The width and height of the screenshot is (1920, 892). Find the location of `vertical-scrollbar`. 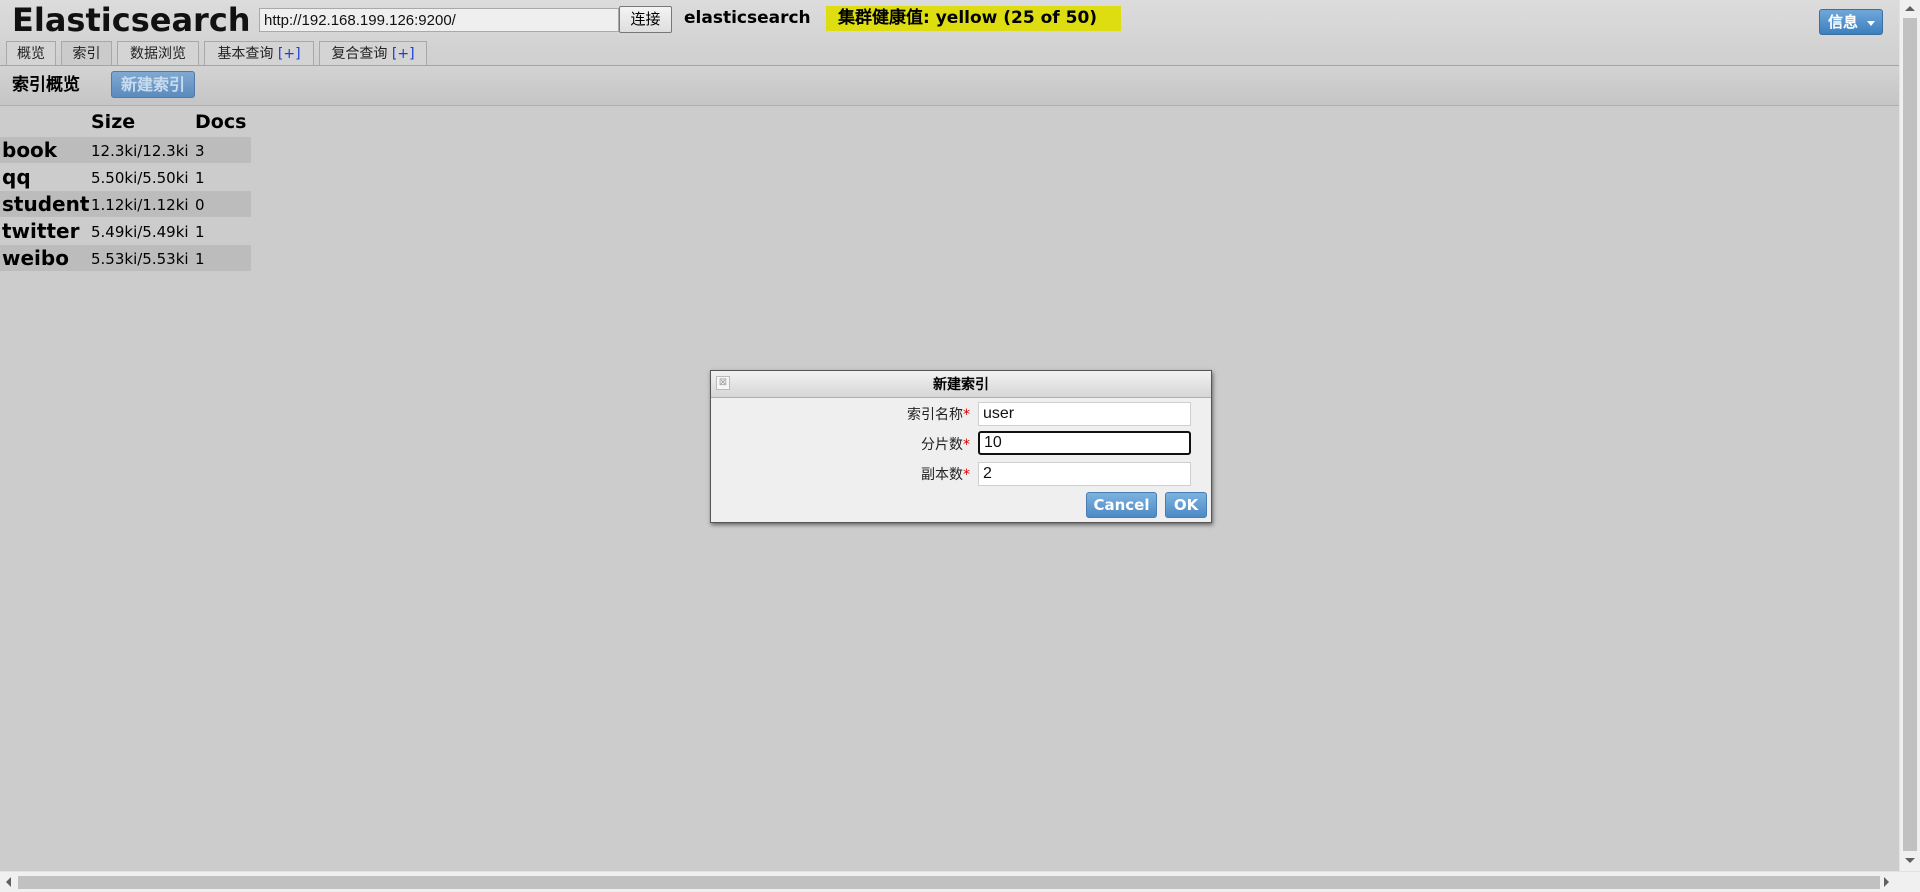

vertical-scrollbar is located at coordinates (1909, 435).